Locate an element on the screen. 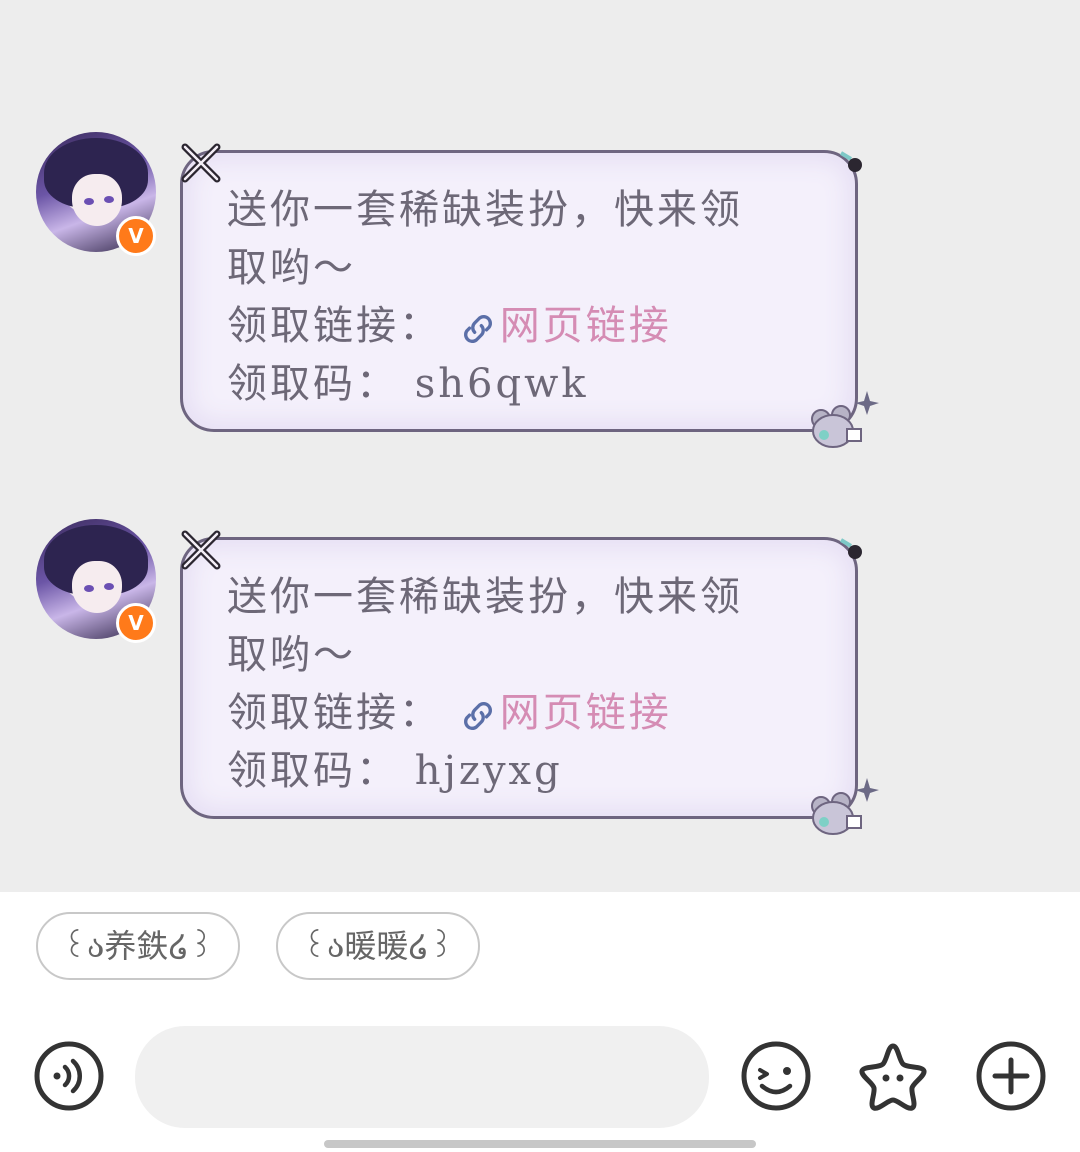 The width and height of the screenshot is (1080, 1152). code-value: hjzyxg is located at coordinates (488, 771).